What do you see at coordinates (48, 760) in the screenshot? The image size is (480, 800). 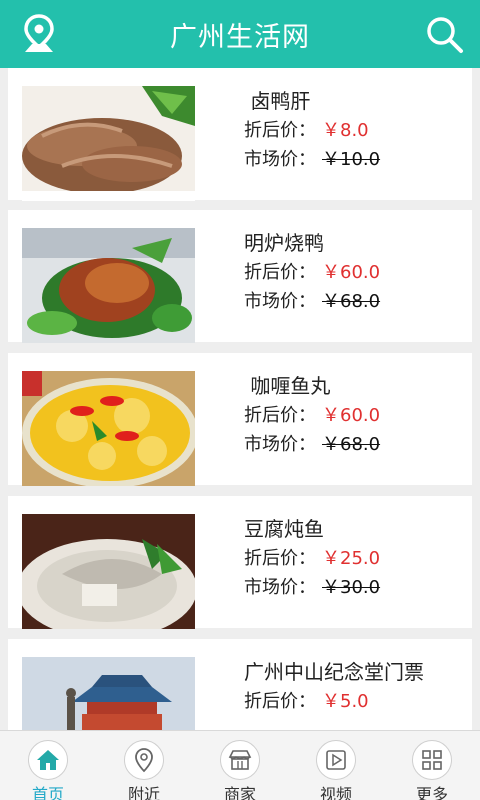 I see `home-icon` at bounding box center [48, 760].